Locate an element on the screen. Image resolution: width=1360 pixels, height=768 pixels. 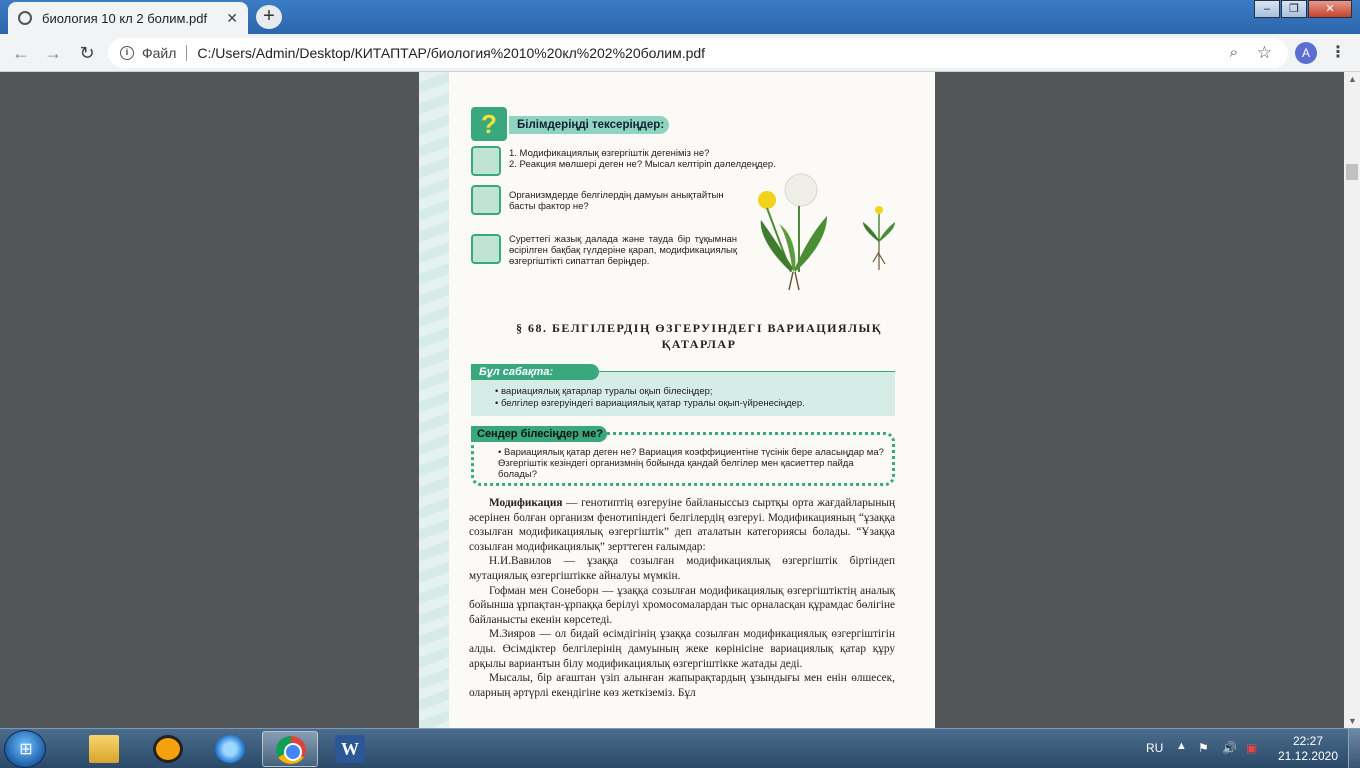
minimize-button: – is located at coordinates (1267, 9).